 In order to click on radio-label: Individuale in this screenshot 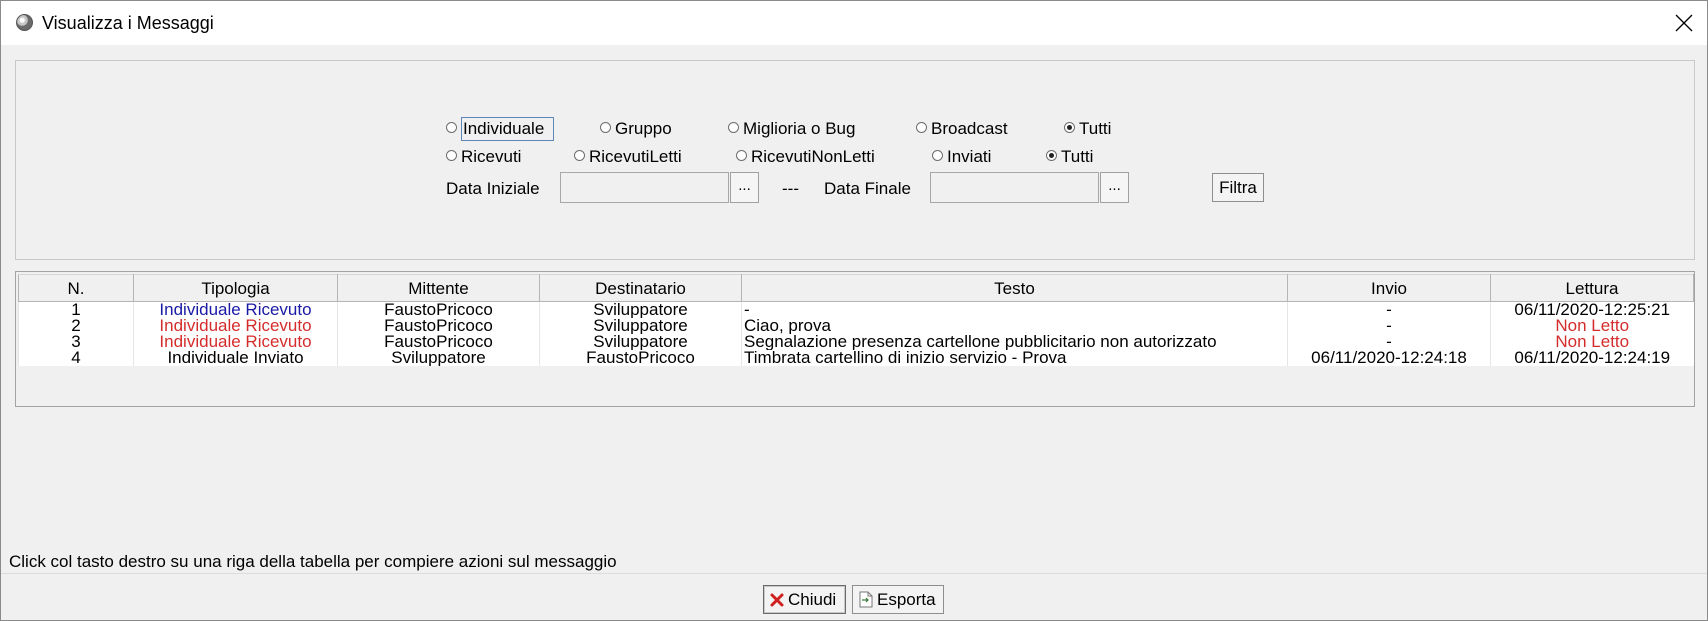, I will do `click(508, 129)`.